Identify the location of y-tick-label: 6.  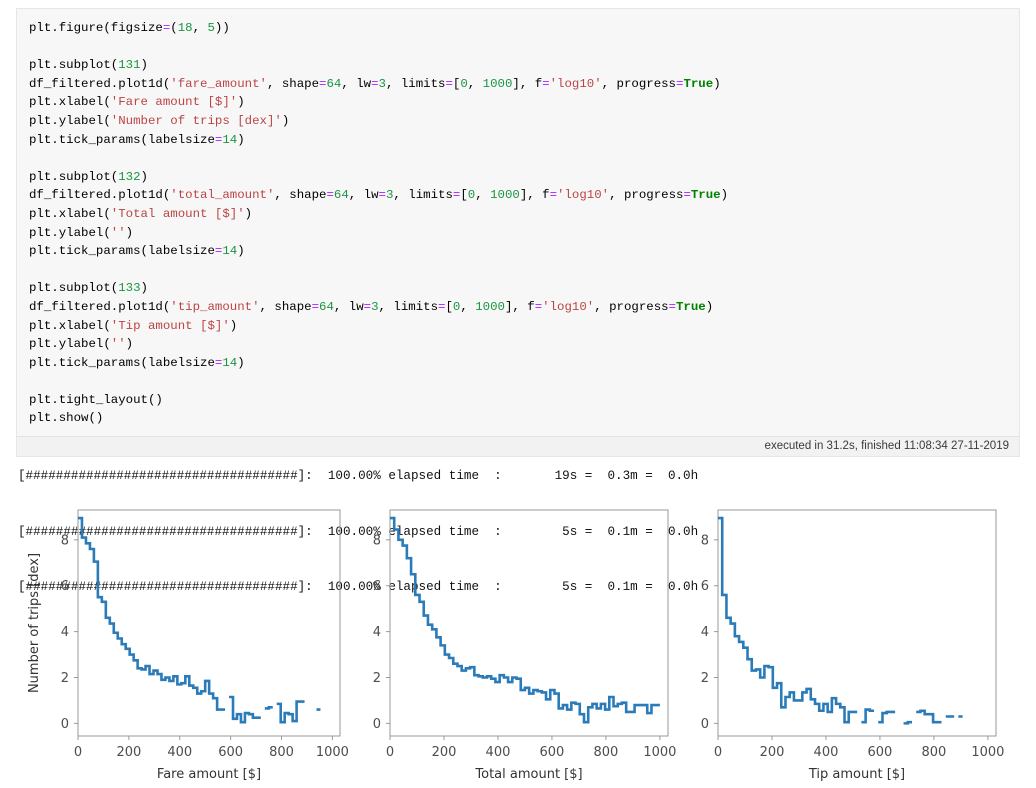
(65, 586).